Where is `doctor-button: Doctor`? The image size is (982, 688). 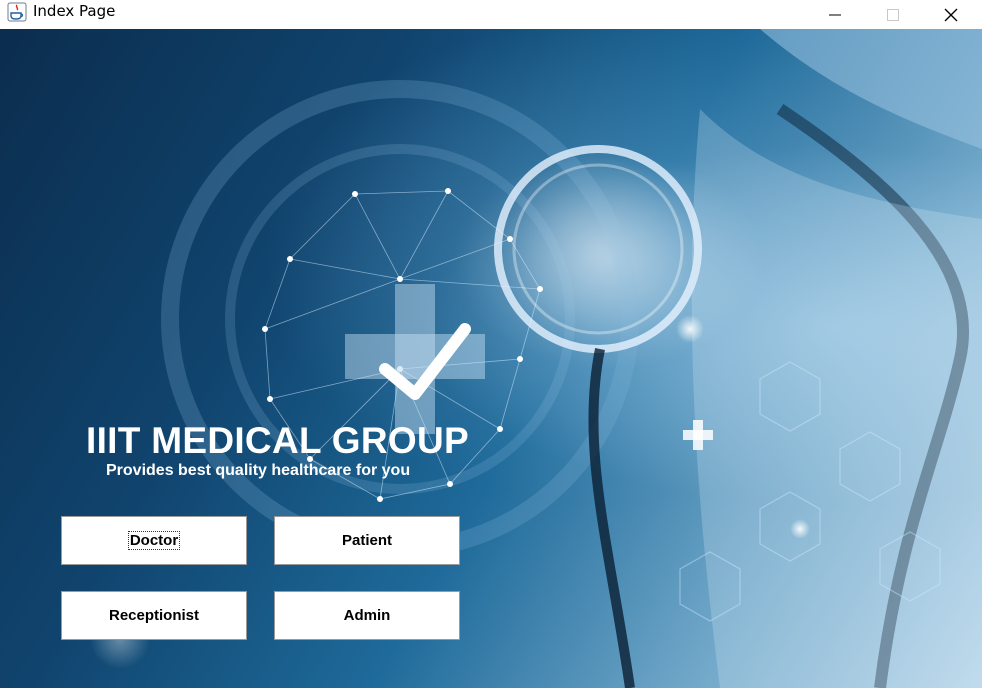 doctor-button: Doctor is located at coordinates (154, 540).